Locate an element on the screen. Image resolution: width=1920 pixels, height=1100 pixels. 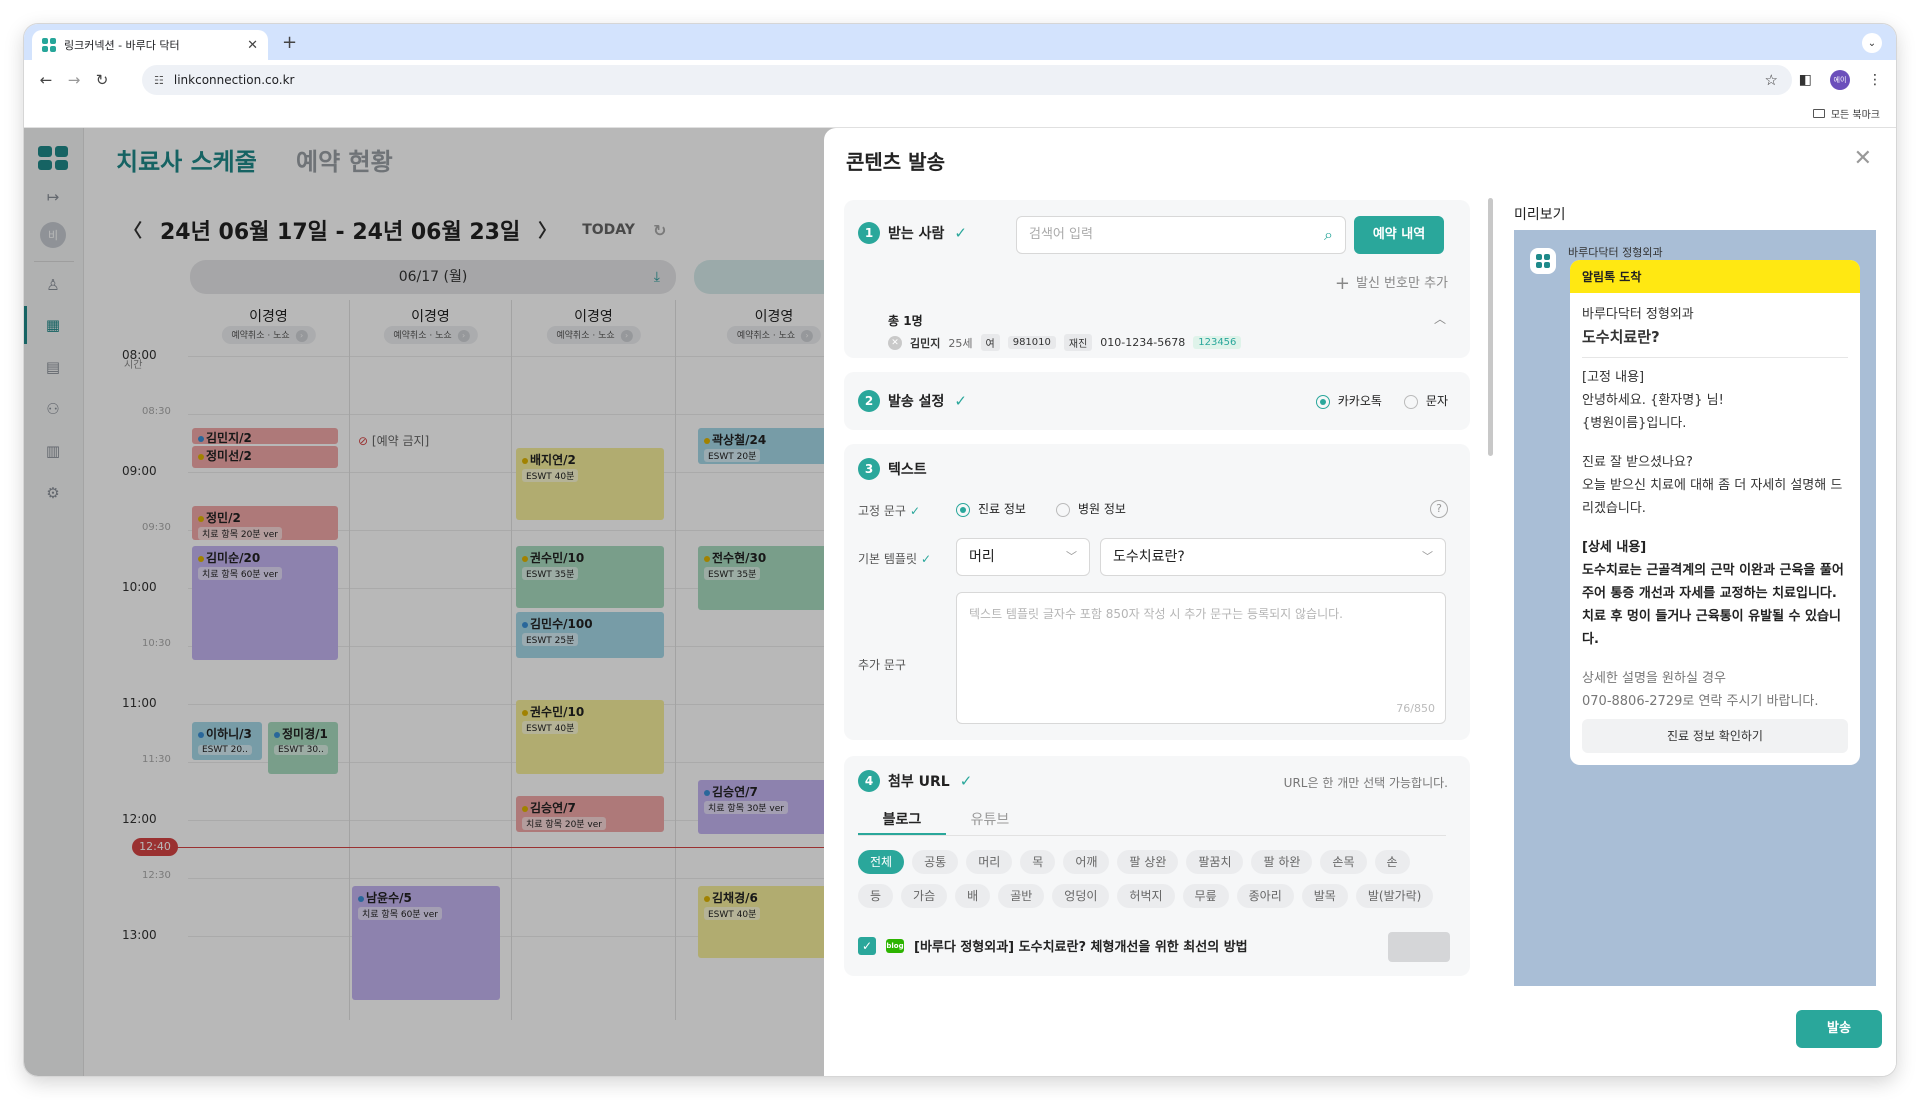
category-chip: 골반 is located at coordinates (1021, 896).